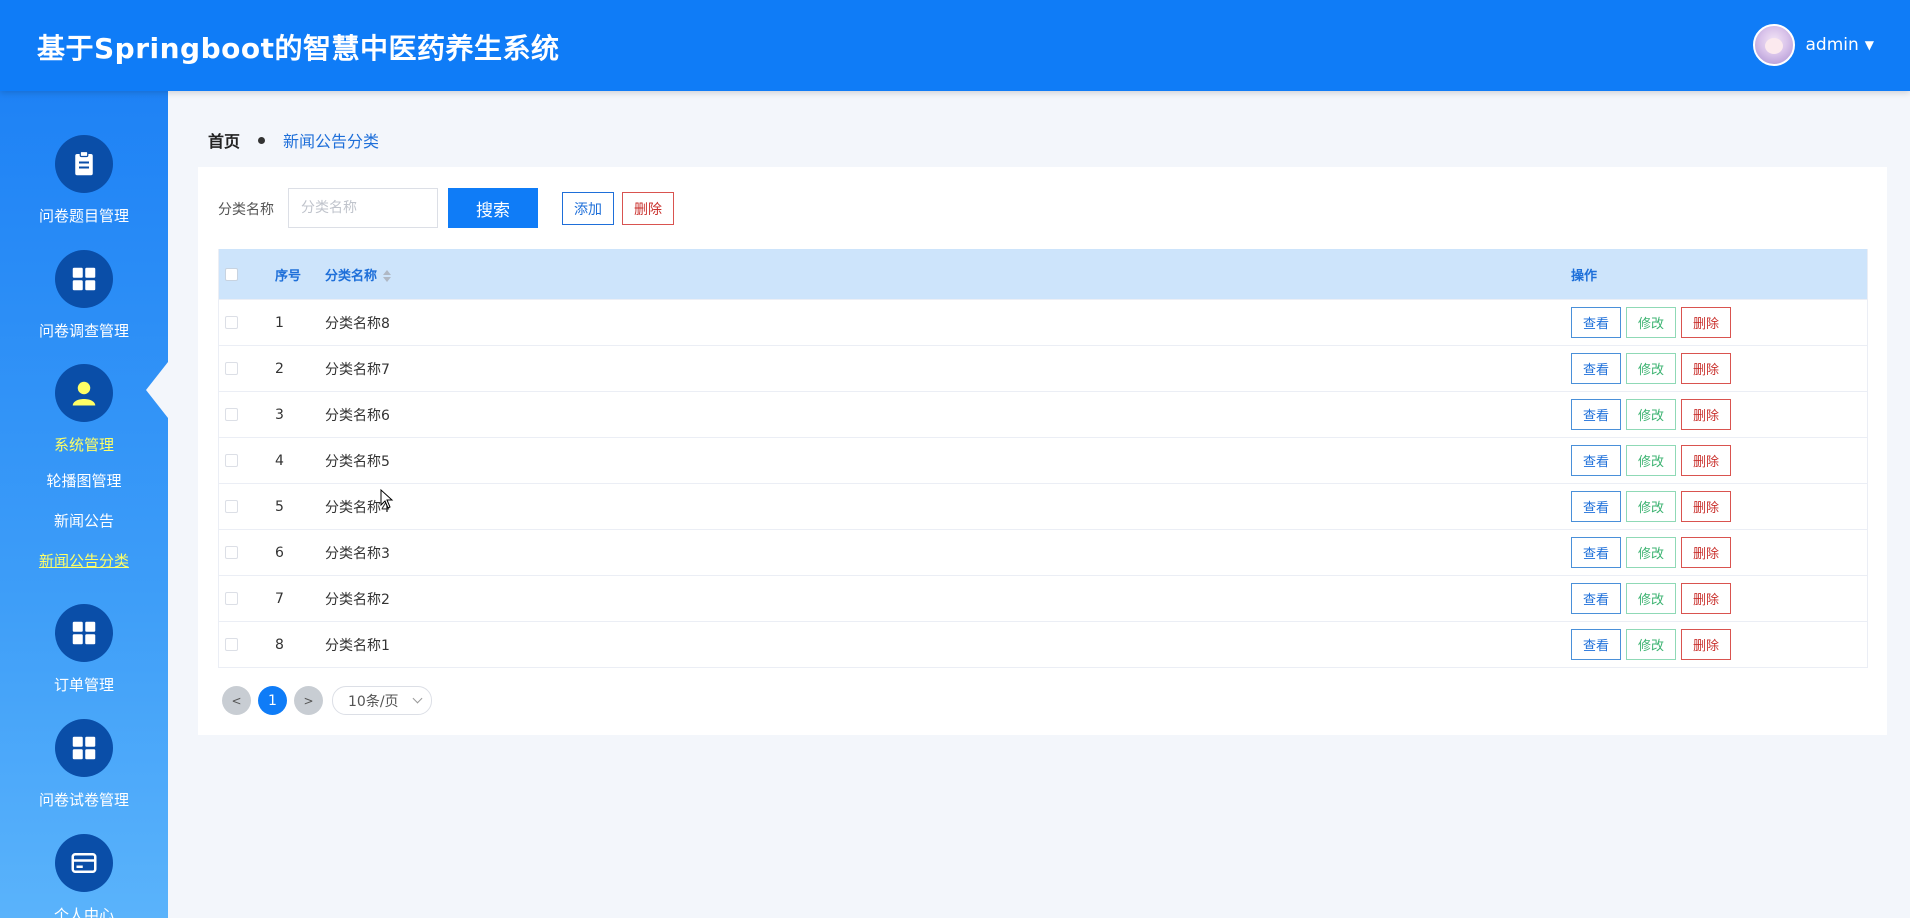 Image resolution: width=1910 pixels, height=918 pixels. I want to click on sort-icon, so click(387, 276).